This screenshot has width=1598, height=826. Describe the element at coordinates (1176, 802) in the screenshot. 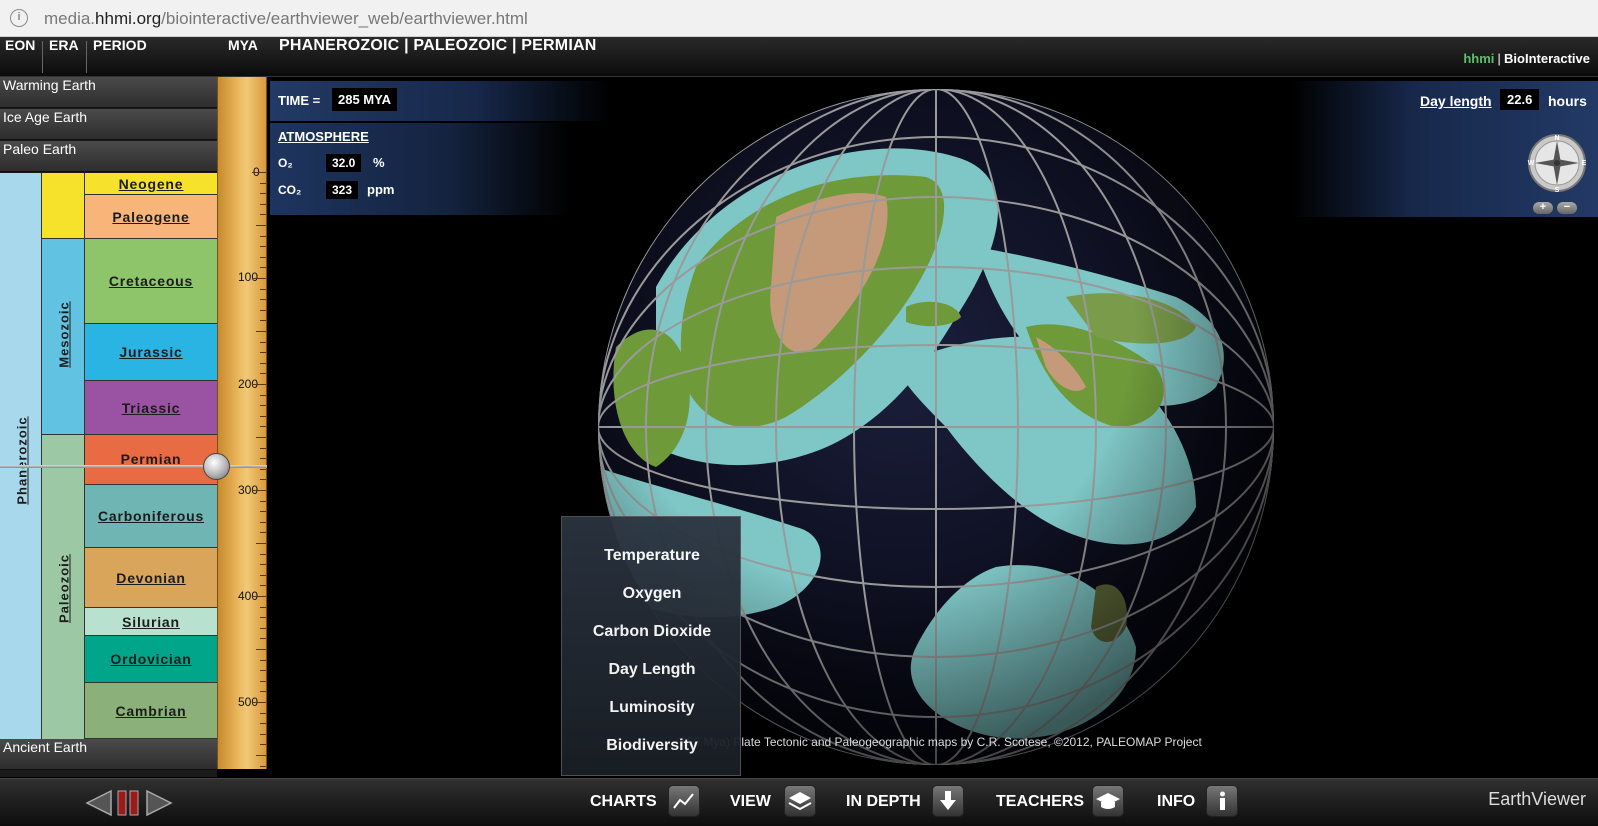

I see `info-button: INFO` at that location.